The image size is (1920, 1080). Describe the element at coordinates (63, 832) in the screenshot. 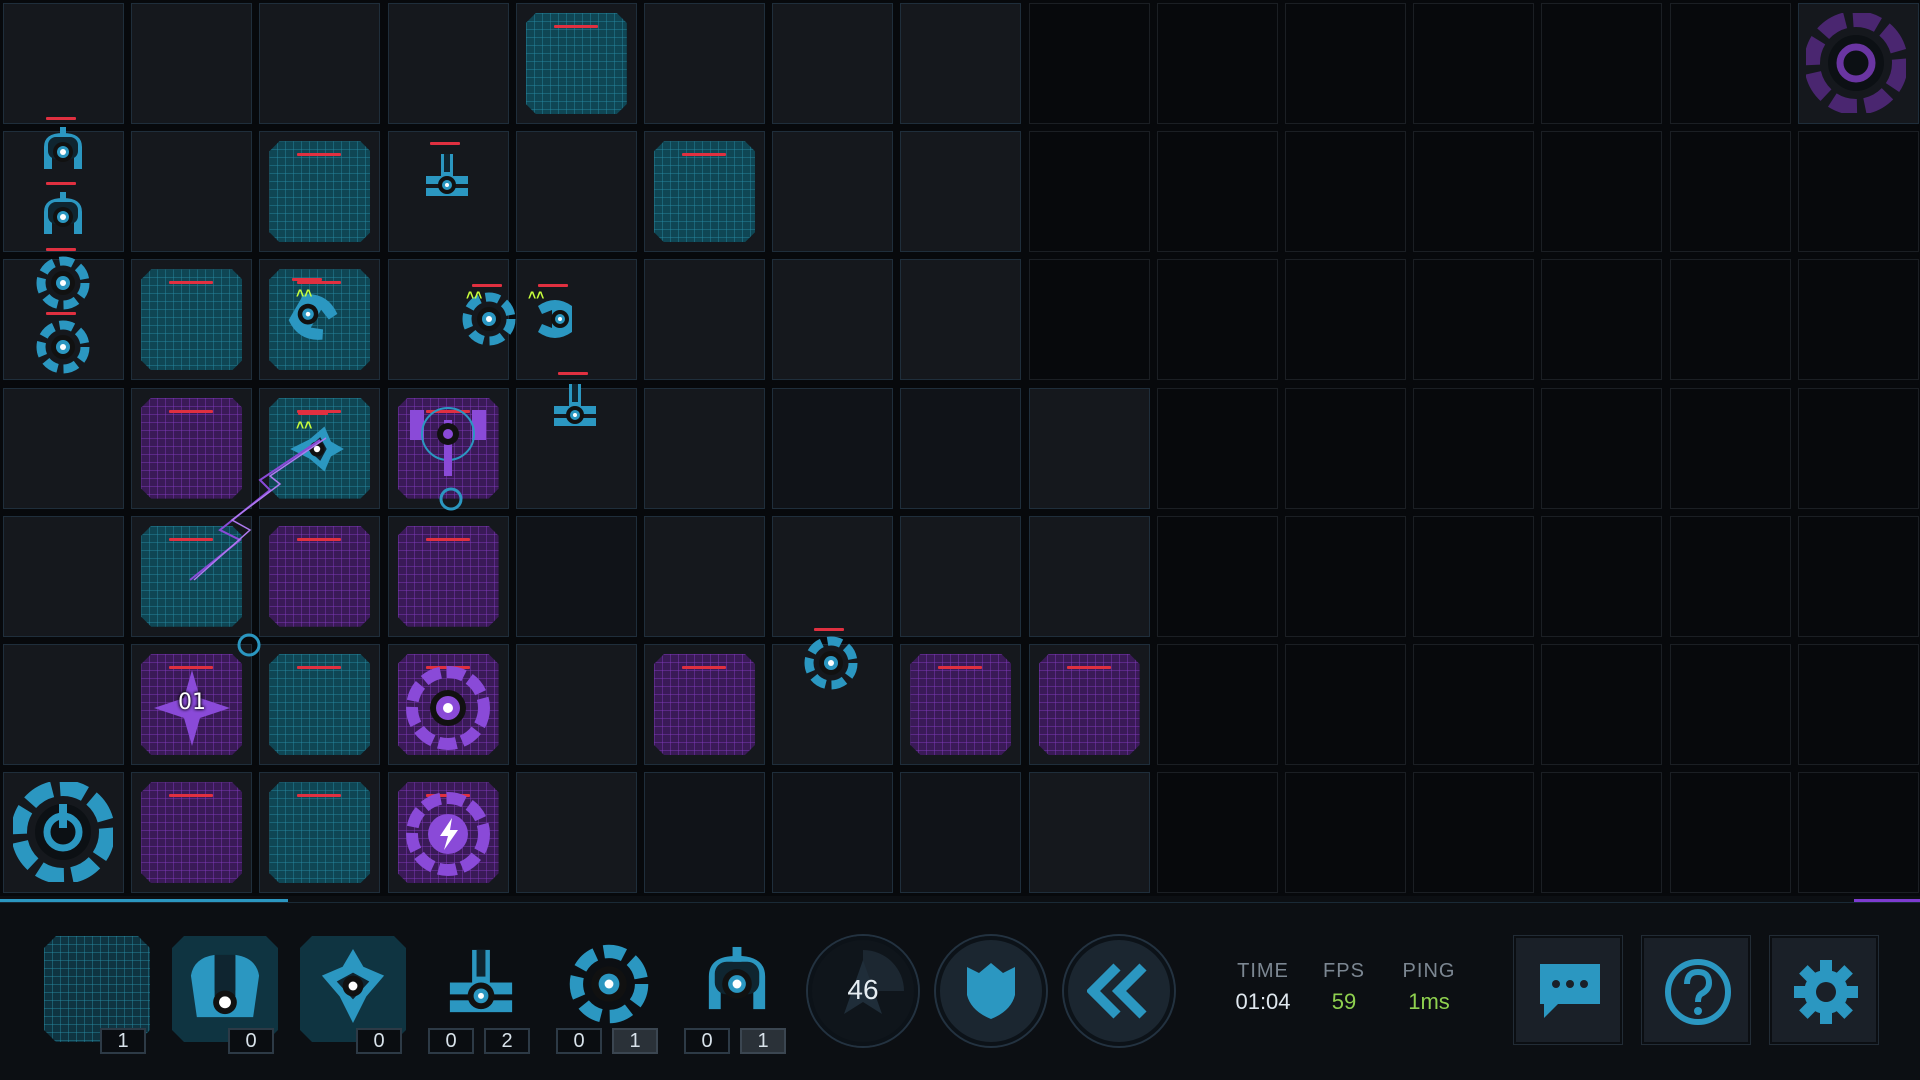

I see `player-base-icon` at that location.